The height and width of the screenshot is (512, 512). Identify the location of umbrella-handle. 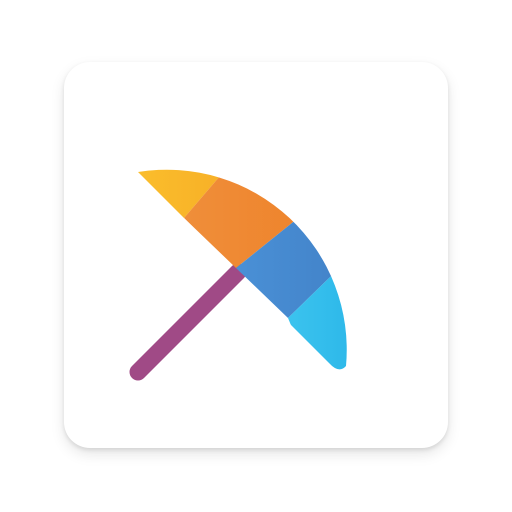
(188, 322).